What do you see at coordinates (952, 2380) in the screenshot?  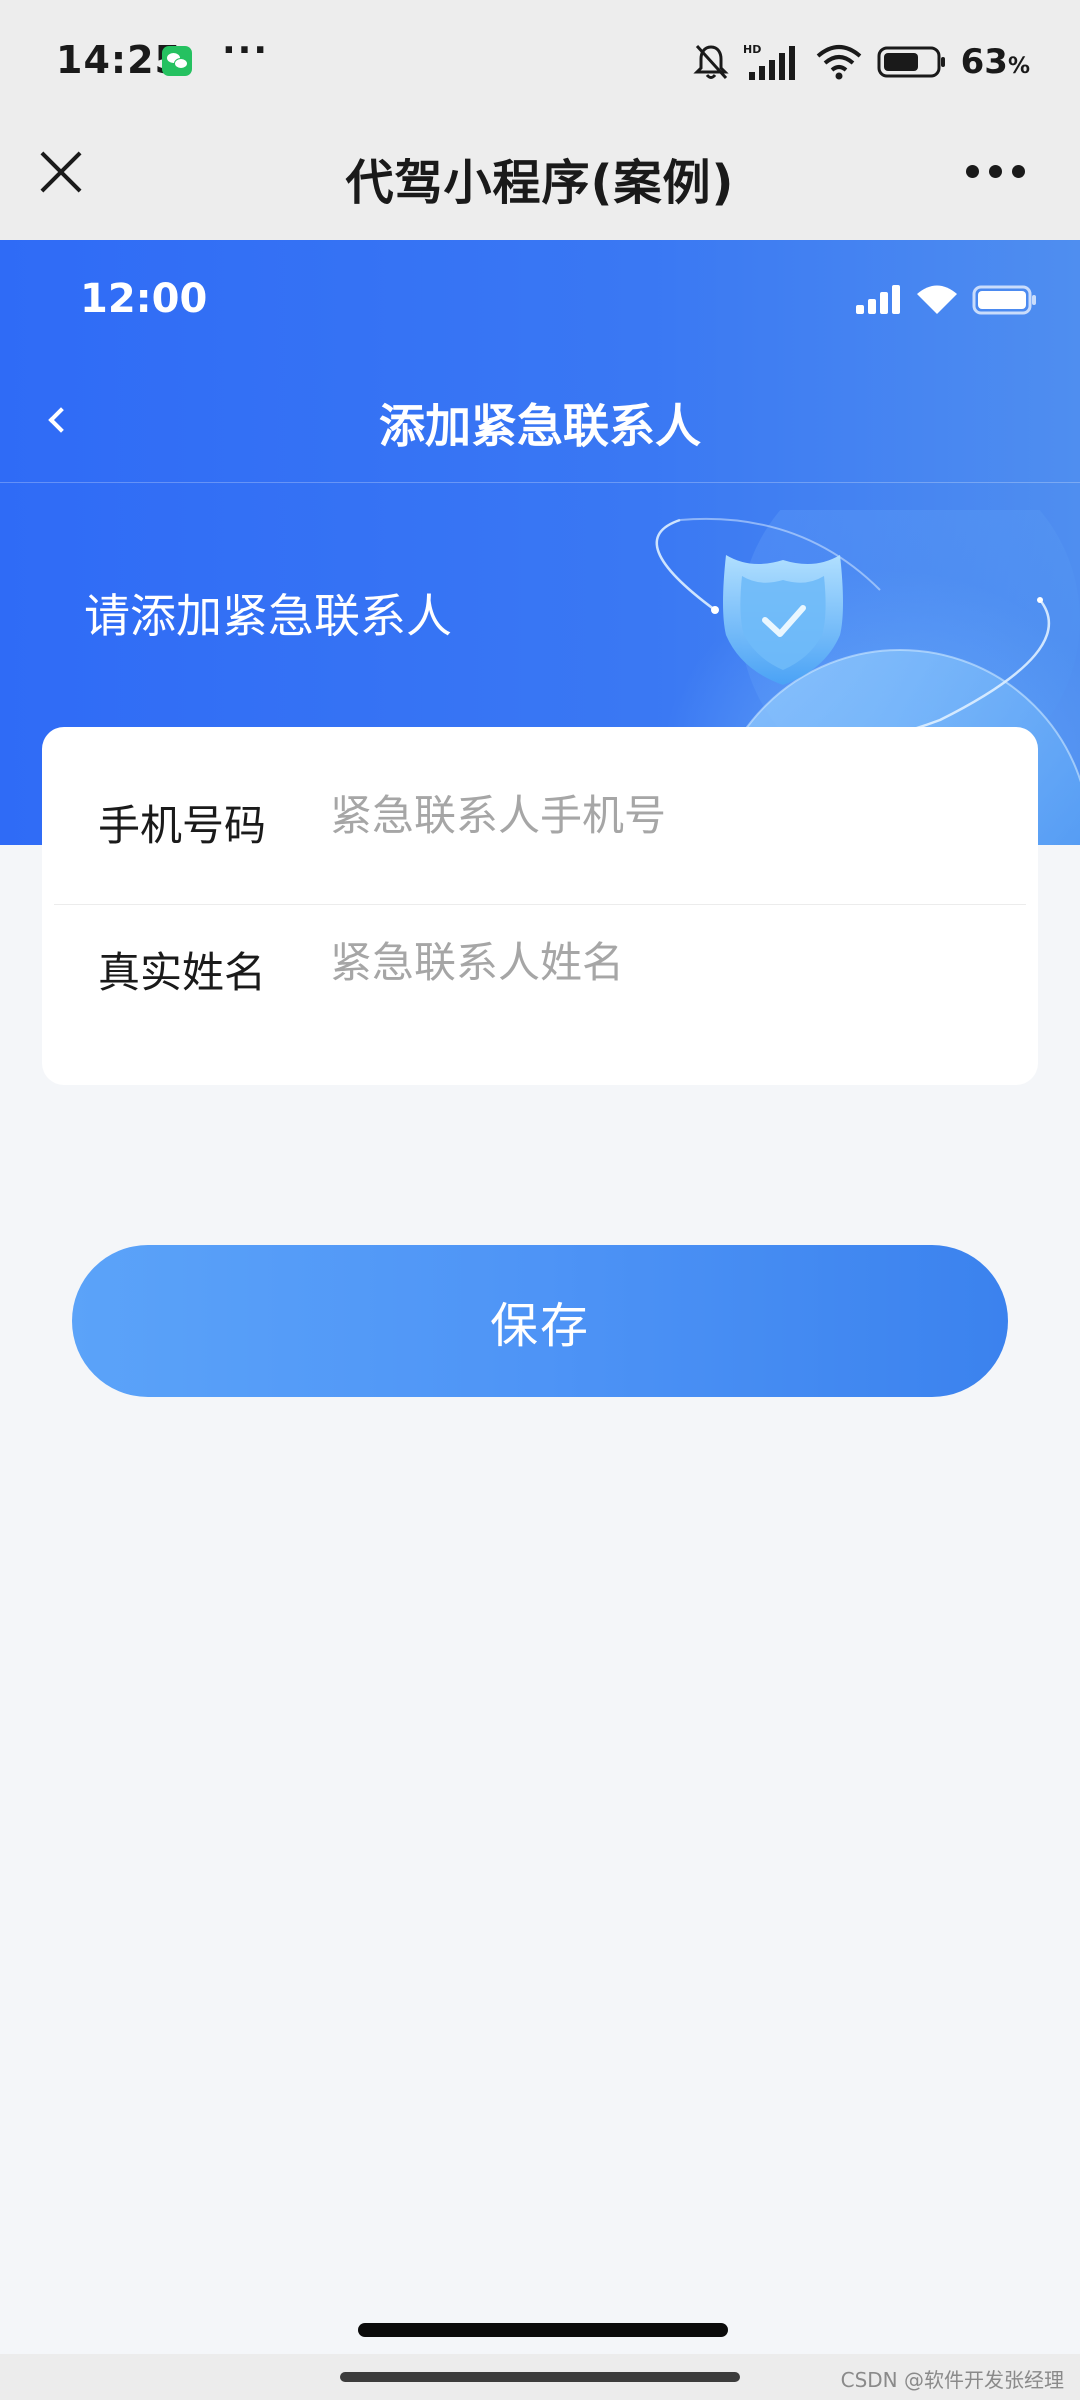 I see `watermark: CSDN @软件开发张经理` at bounding box center [952, 2380].